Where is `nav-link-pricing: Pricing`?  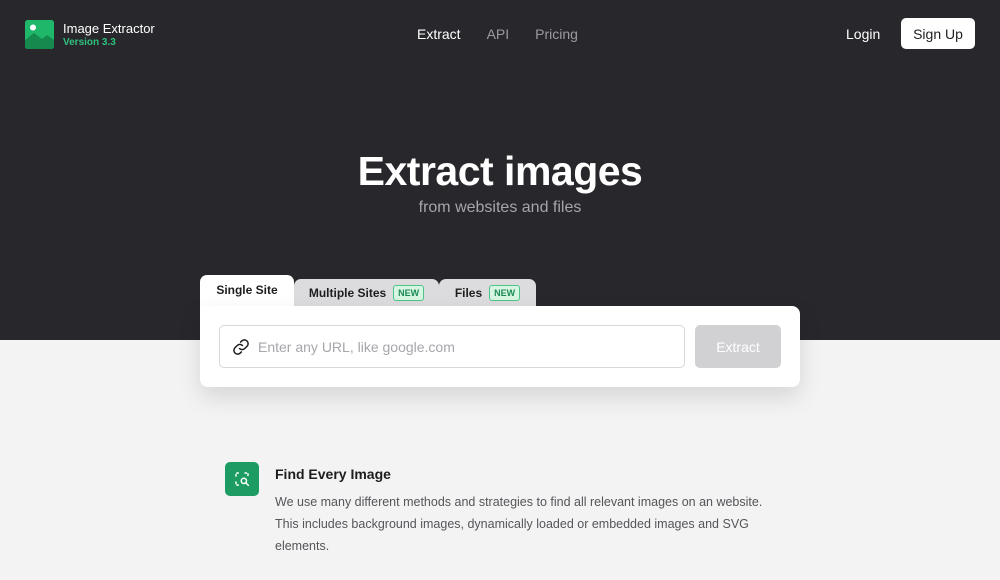 nav-link-pricing: Pricing is located at coordinates (556, 34).